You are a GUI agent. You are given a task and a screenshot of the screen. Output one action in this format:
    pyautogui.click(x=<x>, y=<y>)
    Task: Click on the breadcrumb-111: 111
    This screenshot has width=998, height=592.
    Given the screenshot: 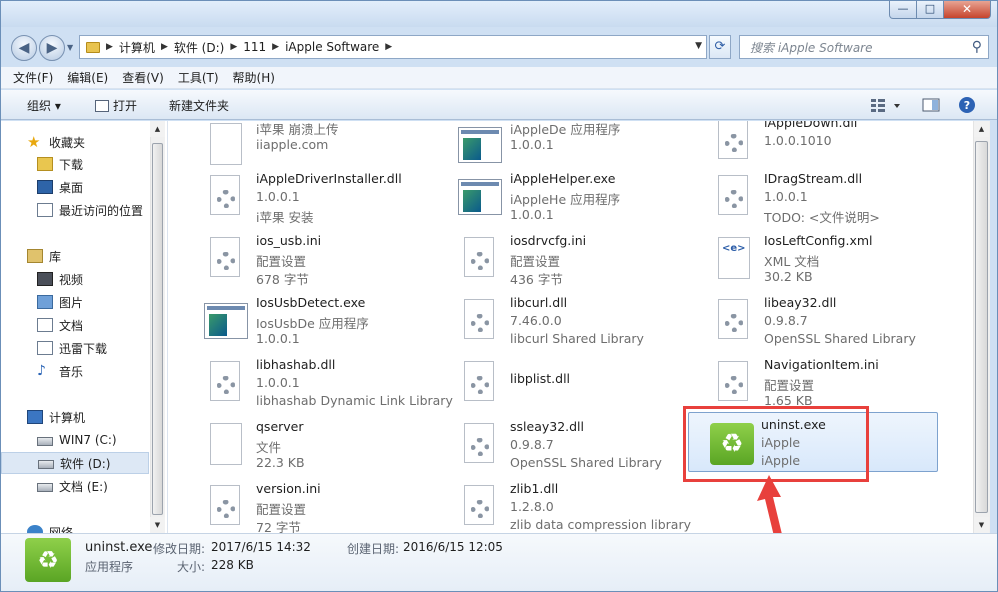 What is the action you would take?
    pyautogui.click(x=254, y=47)
    